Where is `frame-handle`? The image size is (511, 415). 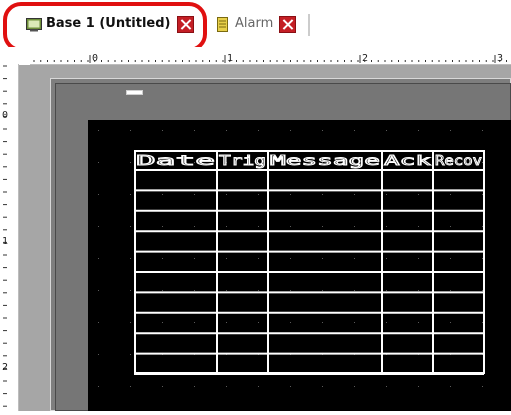
frame-handle is located at coordinates (134, 92).